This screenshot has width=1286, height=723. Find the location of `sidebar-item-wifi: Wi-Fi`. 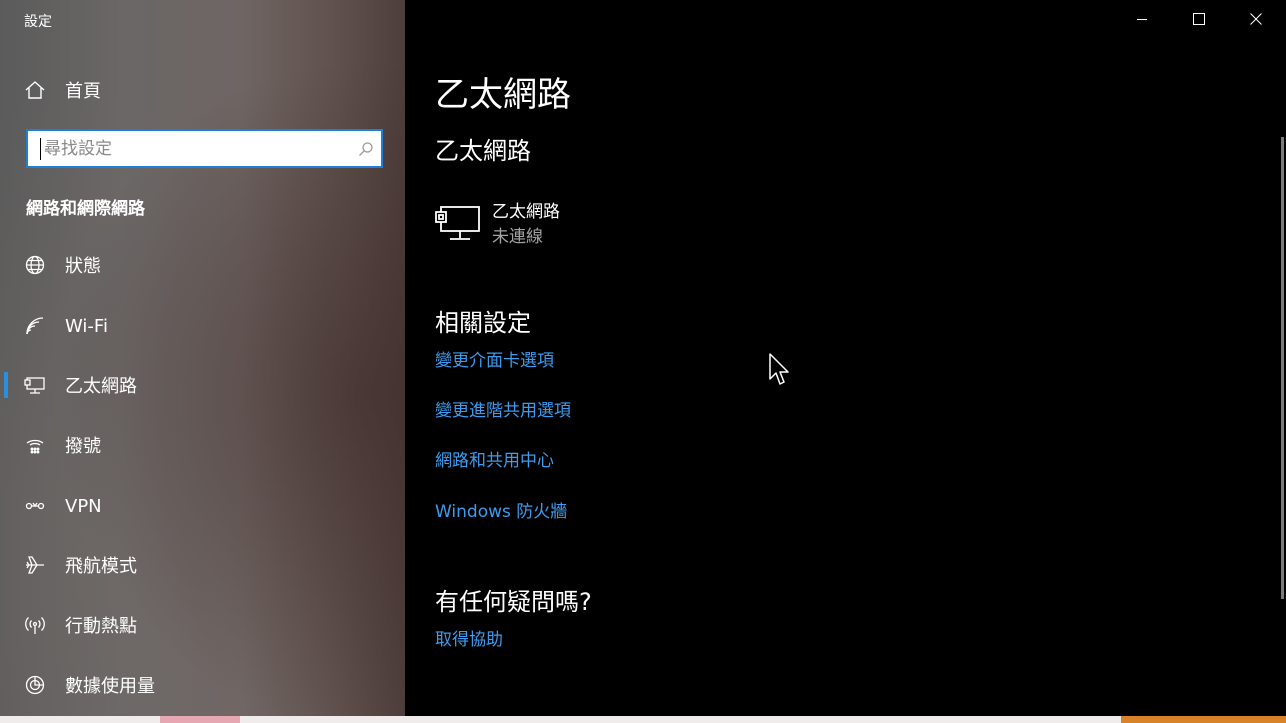

sidebar-item-wifi: Wi-Fi is located at coordinates (66, 326).